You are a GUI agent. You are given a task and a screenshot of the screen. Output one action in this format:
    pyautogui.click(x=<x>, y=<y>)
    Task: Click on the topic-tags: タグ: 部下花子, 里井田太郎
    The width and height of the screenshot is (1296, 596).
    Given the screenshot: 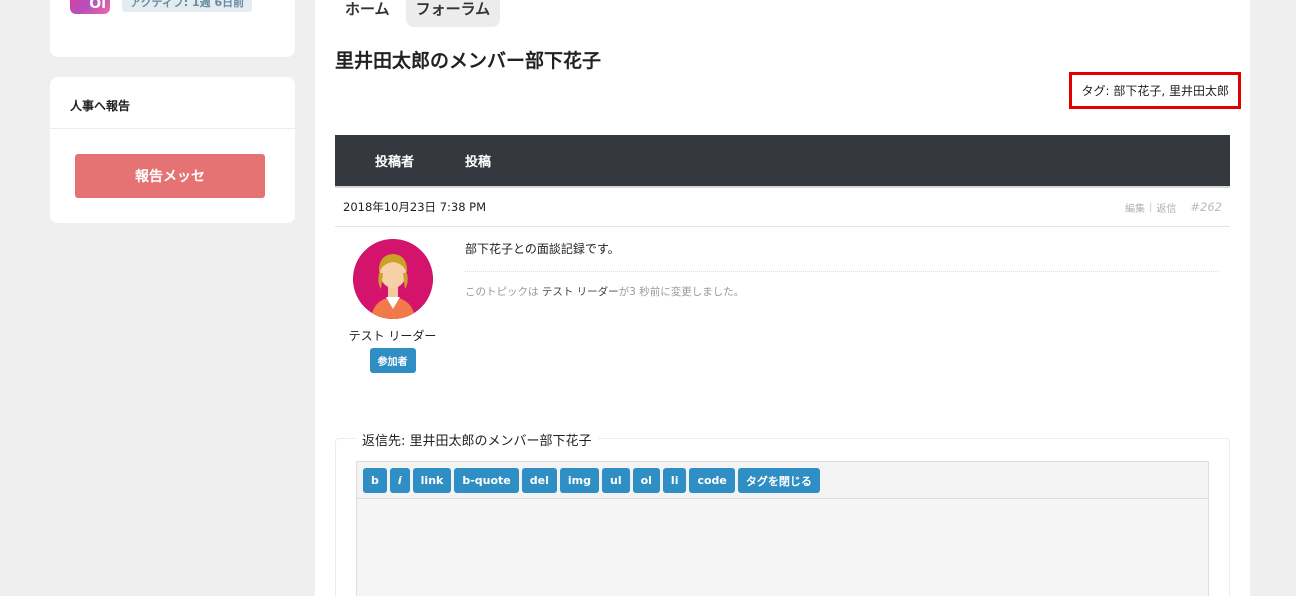 What is the action you would take?
    pyautogui.click(x=1155, y=90)
    